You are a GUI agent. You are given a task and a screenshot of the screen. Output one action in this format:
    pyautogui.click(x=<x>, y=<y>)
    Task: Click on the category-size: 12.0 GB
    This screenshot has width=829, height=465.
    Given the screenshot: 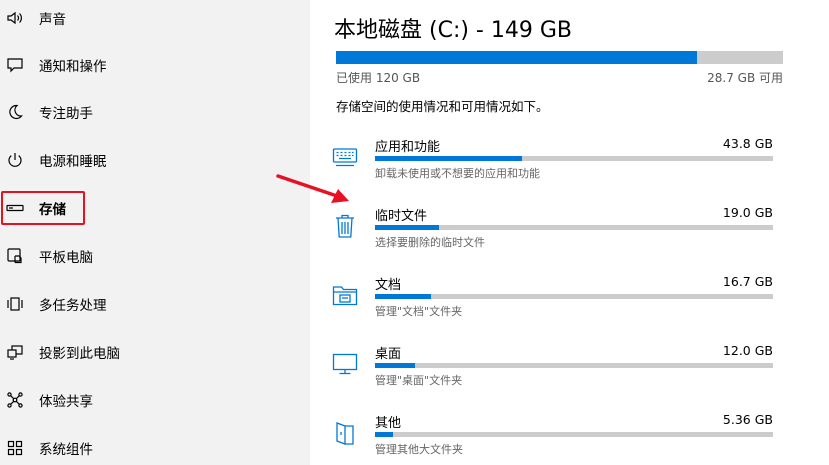 What is the action you would take?
    pyautogui.click(x=747, y=350)
    